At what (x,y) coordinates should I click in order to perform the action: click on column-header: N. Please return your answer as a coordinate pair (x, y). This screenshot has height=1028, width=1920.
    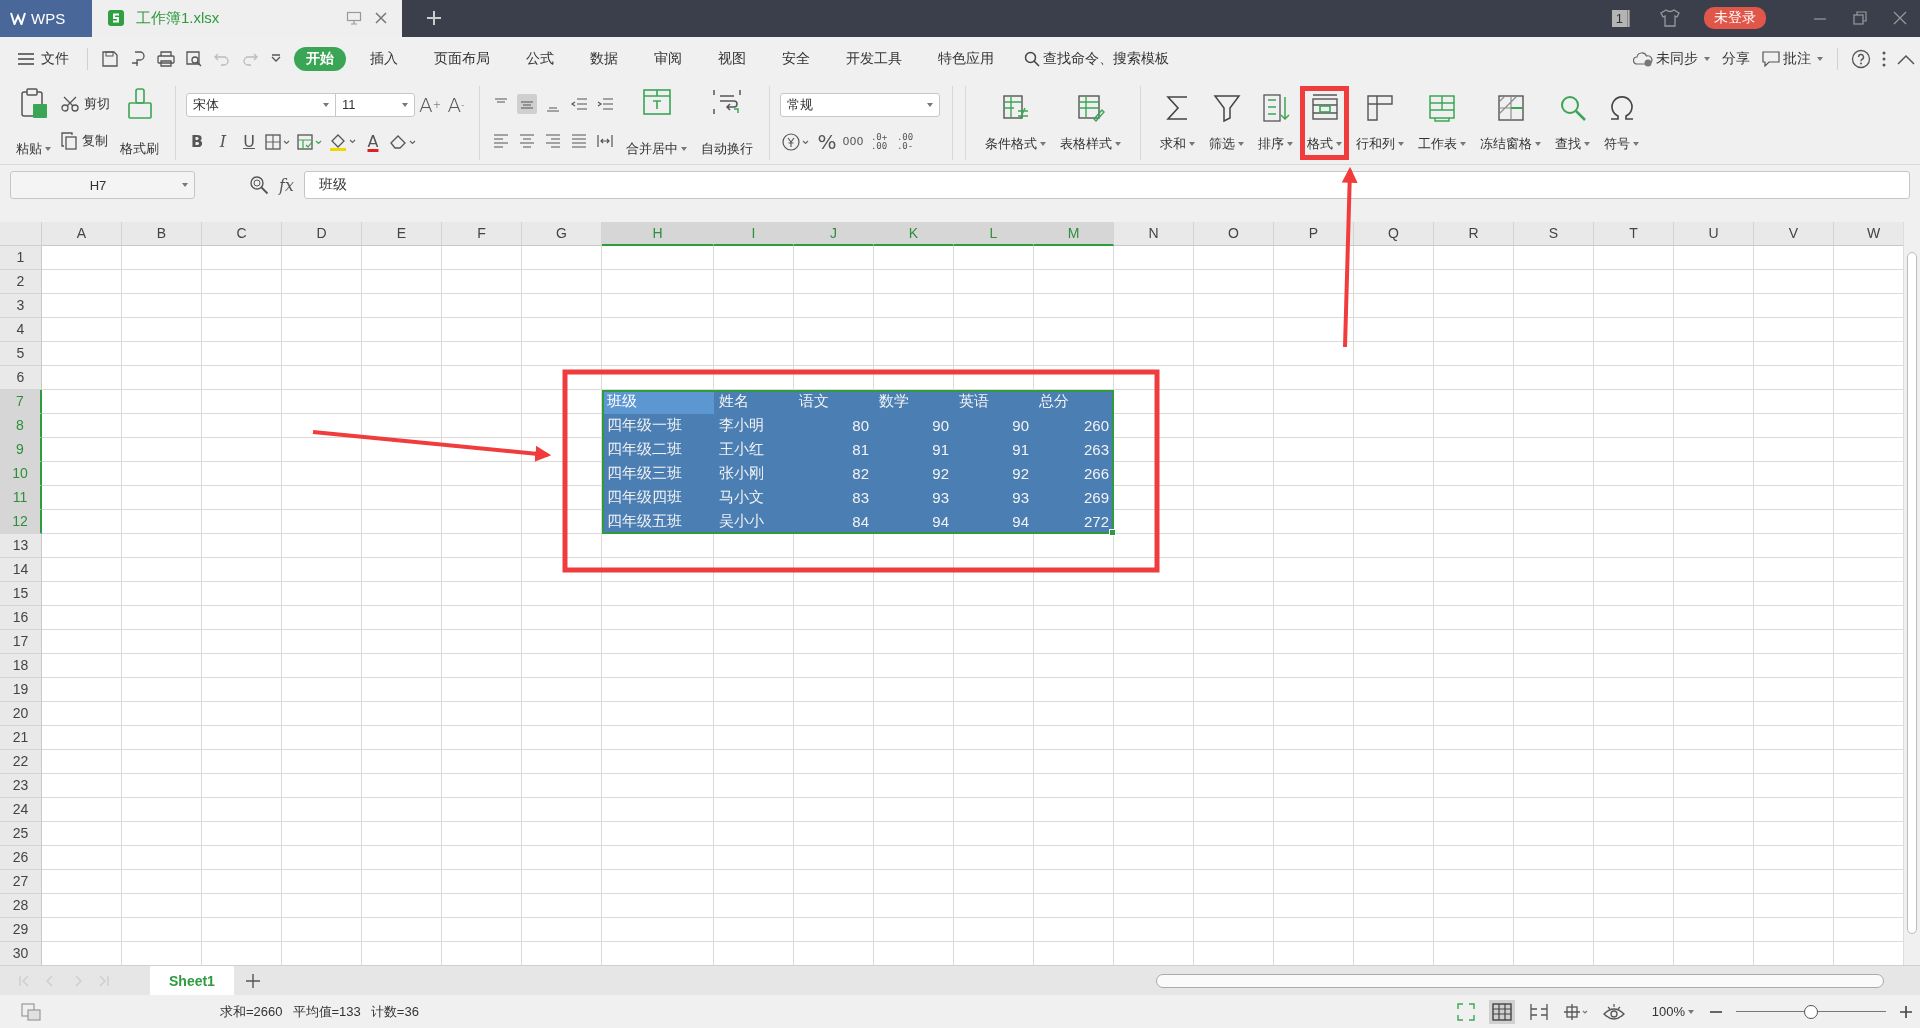
    Looking at the image, I should click on (1154, 233).